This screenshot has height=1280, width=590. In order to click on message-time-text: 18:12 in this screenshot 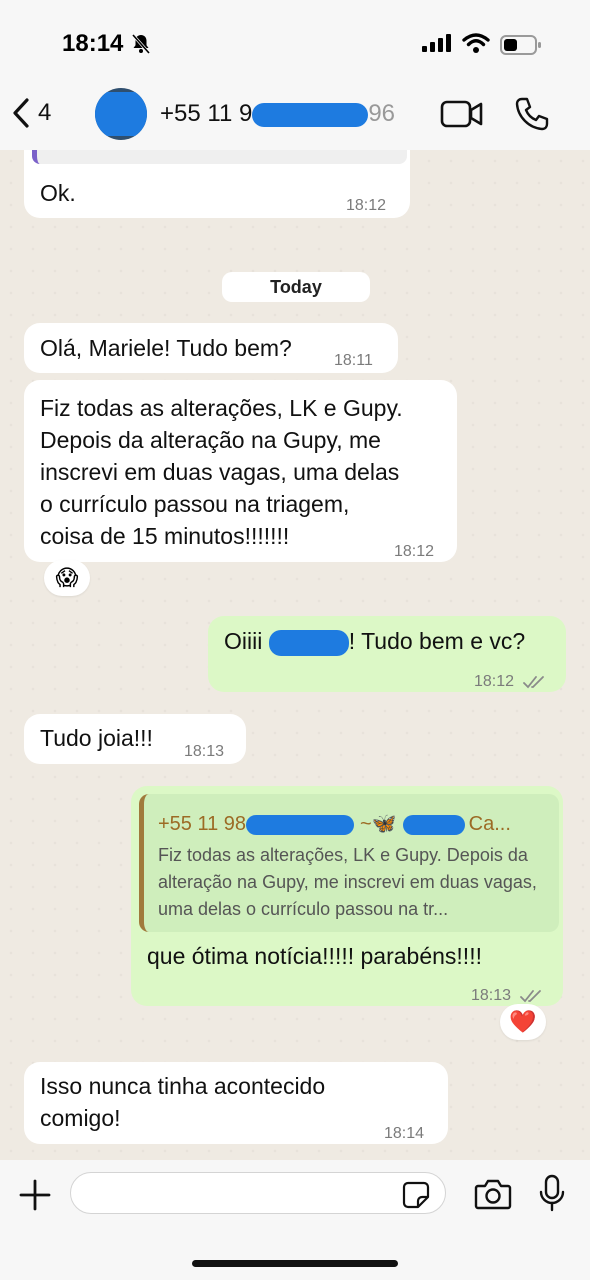, I will do `click(494, 681)`.